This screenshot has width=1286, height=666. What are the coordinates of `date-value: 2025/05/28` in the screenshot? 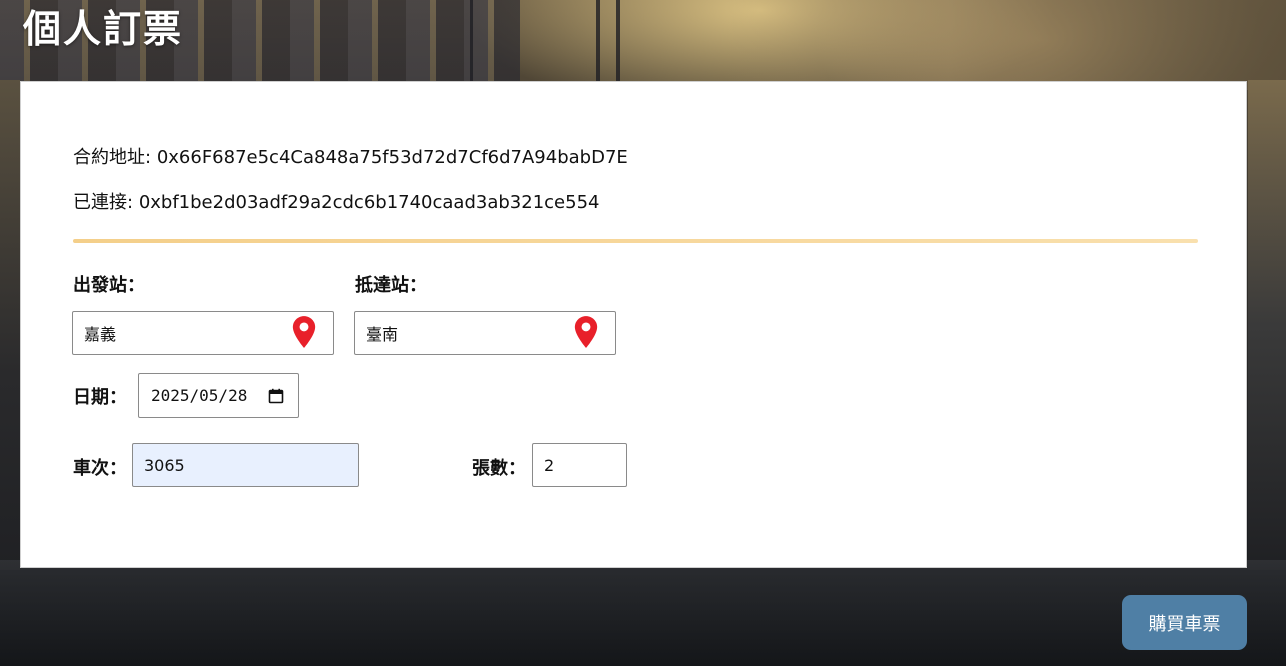 It's located at (199, 395).